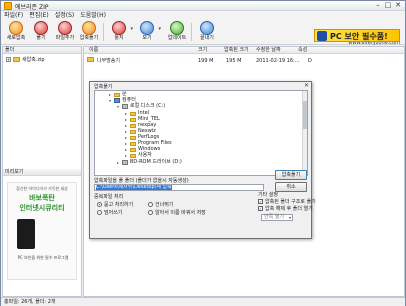 The image size is (406, 306). Describe the element at coordinates (177, 28) in the screenshot. I see `update-icon` at that location.